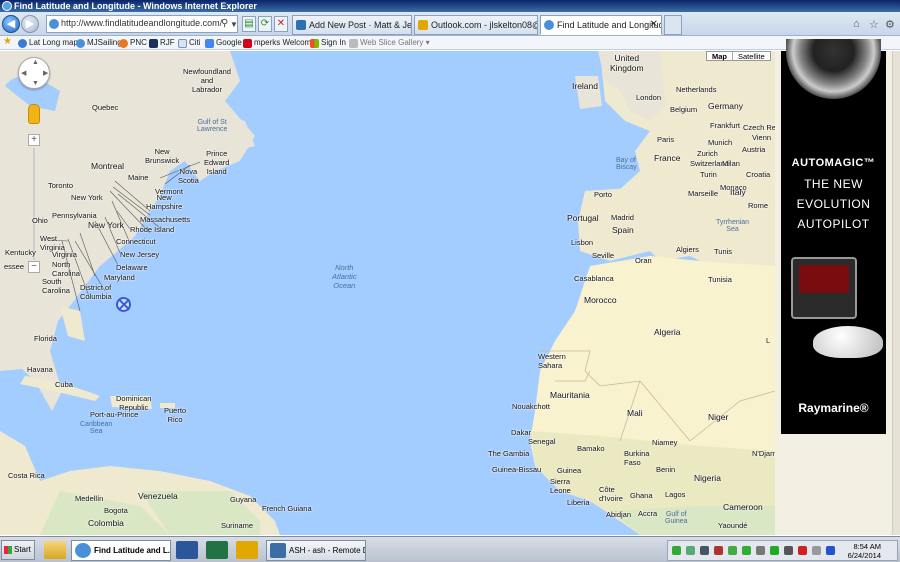 This screenshot has width=900, height=562. I want to click on map-label: Maryland, so click(119, 277).